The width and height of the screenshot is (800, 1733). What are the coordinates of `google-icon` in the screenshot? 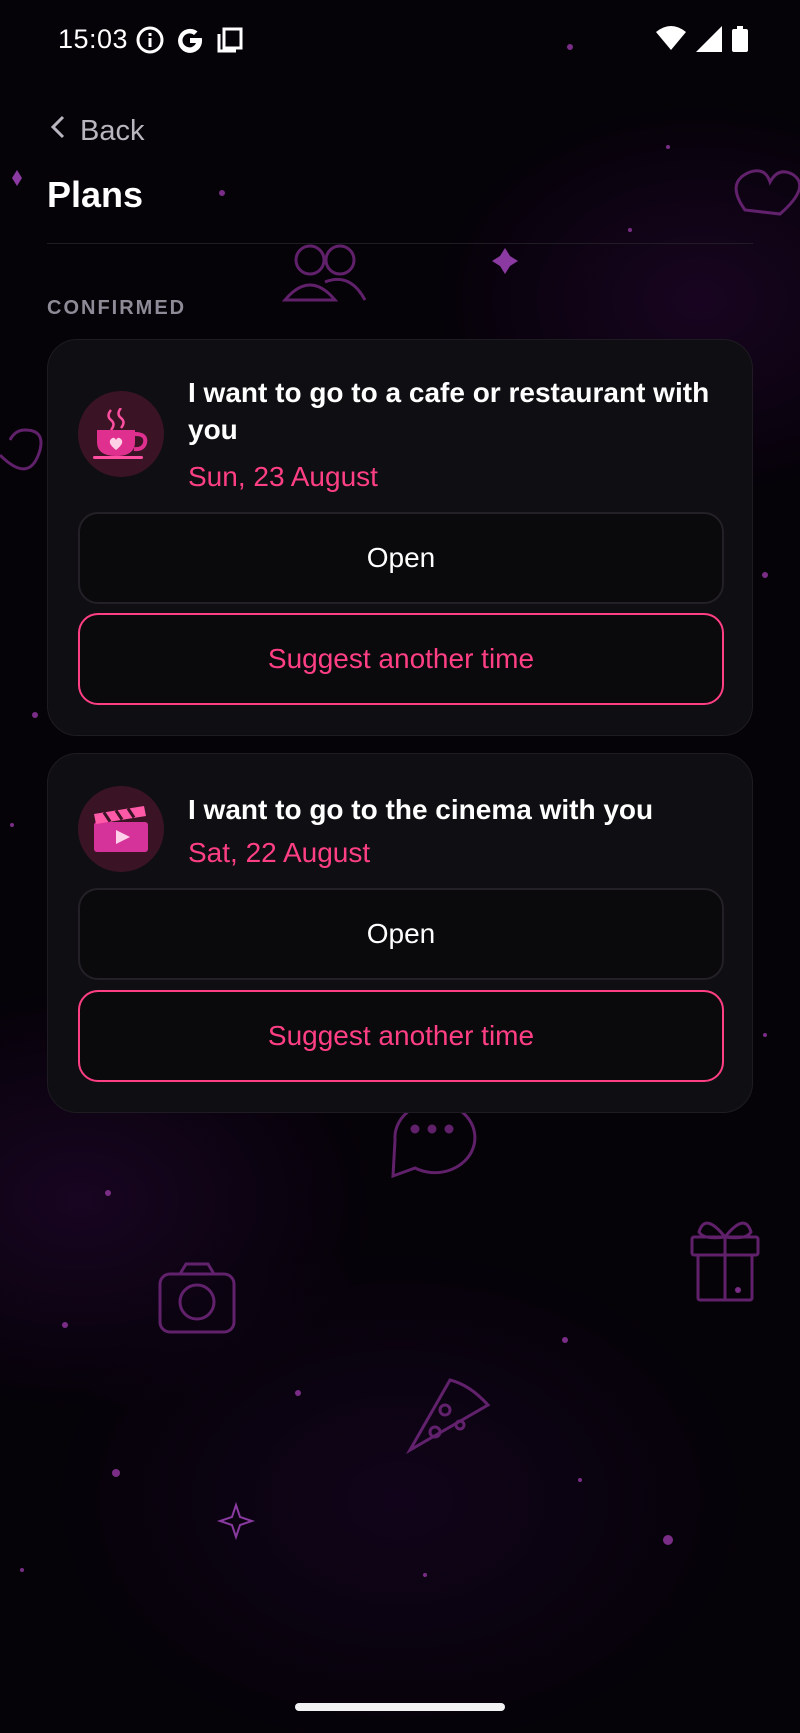 It's located at (190, 42).